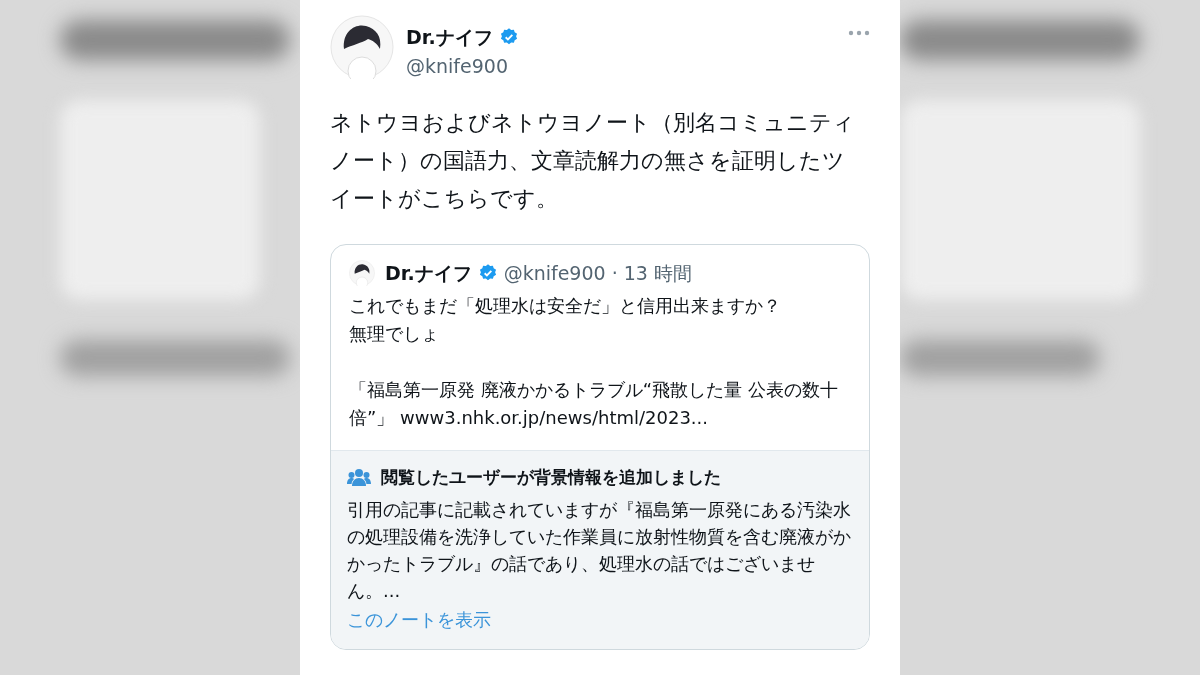 The width and height of the screenshot is (1200, 675). Describe the element at coordinates (551, 477) in the screenshot. I see `note-title: 閲覧したユーザーが背景情報を追加しました` at that location.